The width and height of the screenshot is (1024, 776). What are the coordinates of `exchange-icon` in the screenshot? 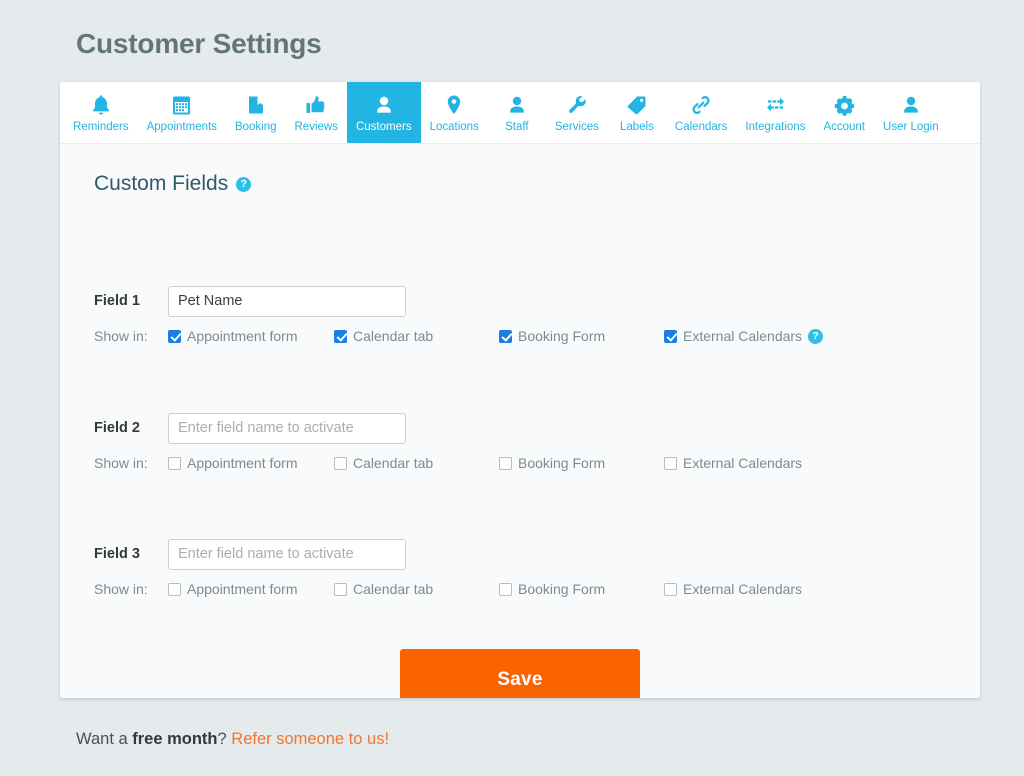 It's located at (775, 104).